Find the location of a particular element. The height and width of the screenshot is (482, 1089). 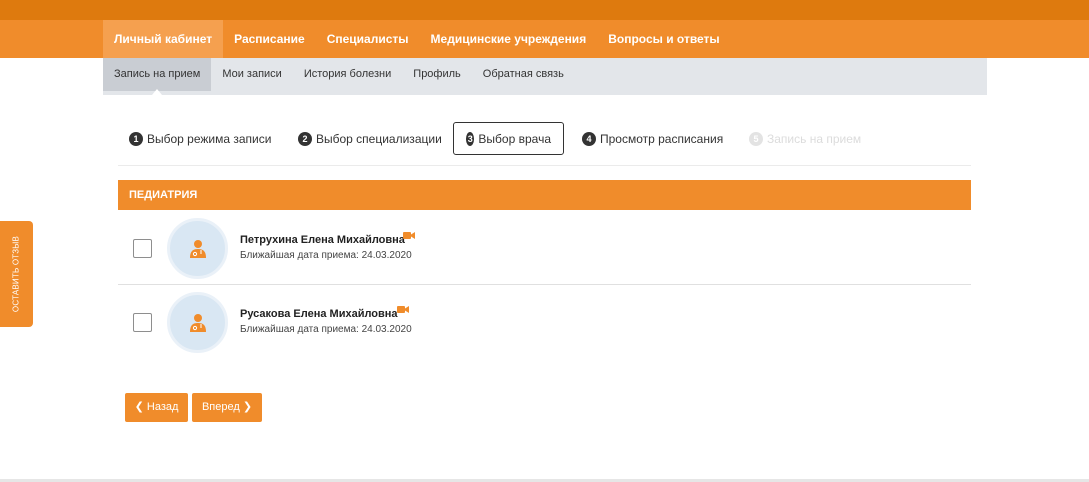

subnav-profile: Профиль is located at coordinates (437, 74).